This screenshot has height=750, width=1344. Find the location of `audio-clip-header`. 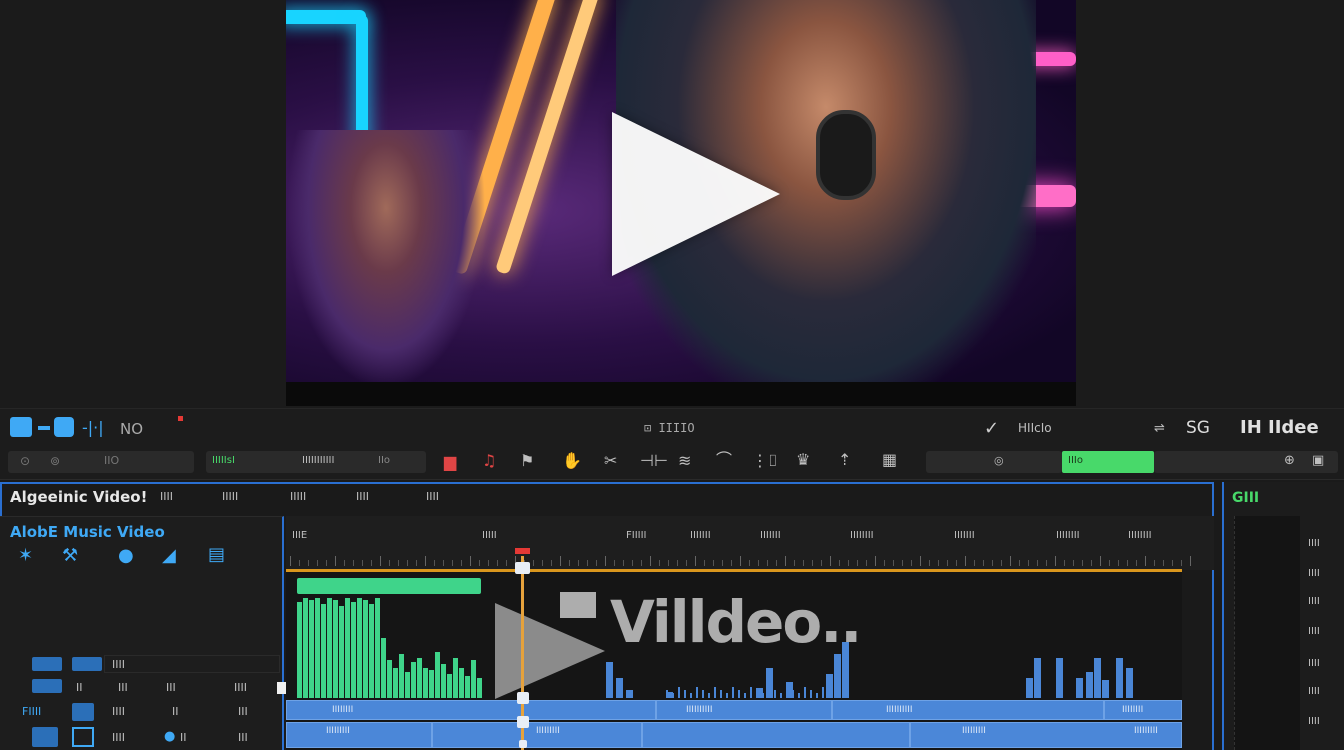

audio-clip-header is located at coordinates (389, 586).